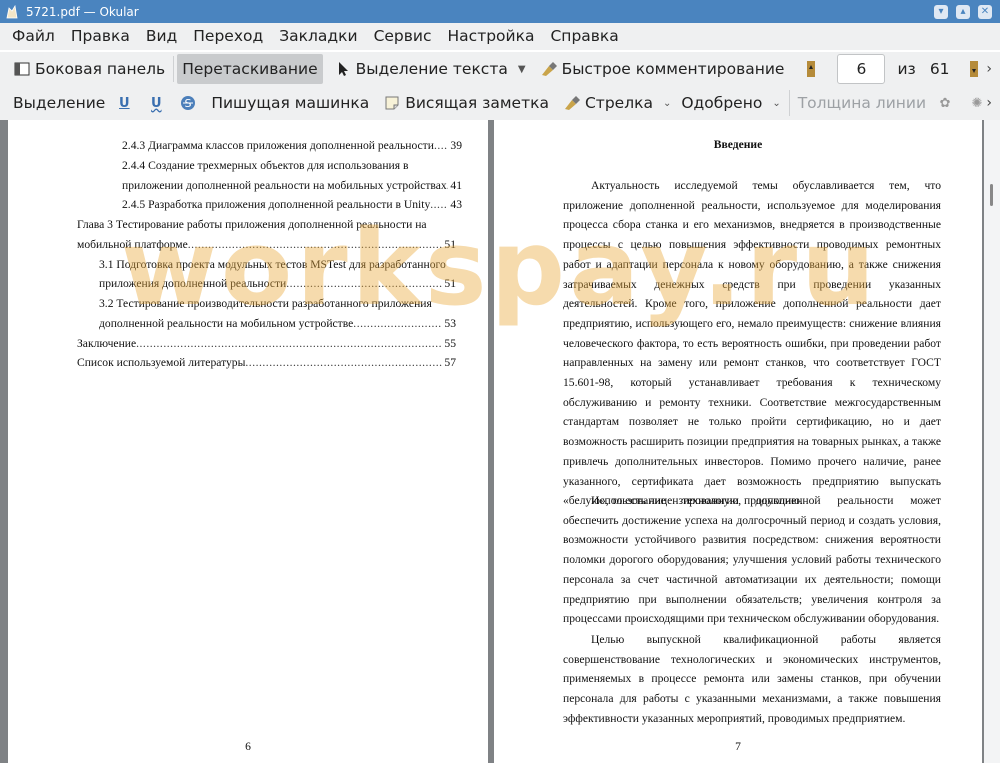 The height and width of the screenshot is (763, 1000). I want to click on text-select-button: Выделение текста ▼, so click(430, 69).